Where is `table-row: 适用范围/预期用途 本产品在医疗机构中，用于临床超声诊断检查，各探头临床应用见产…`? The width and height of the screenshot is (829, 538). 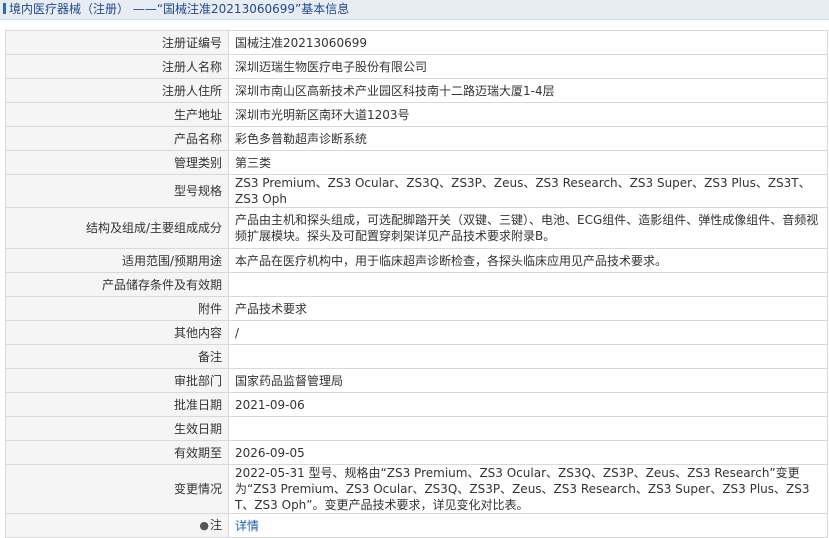 table-row: 适用范围/预期用途 本产品在医疗机构中，用于临床超声诊断检查，各探头临床应用见产… is located at coordinates (416, 260).